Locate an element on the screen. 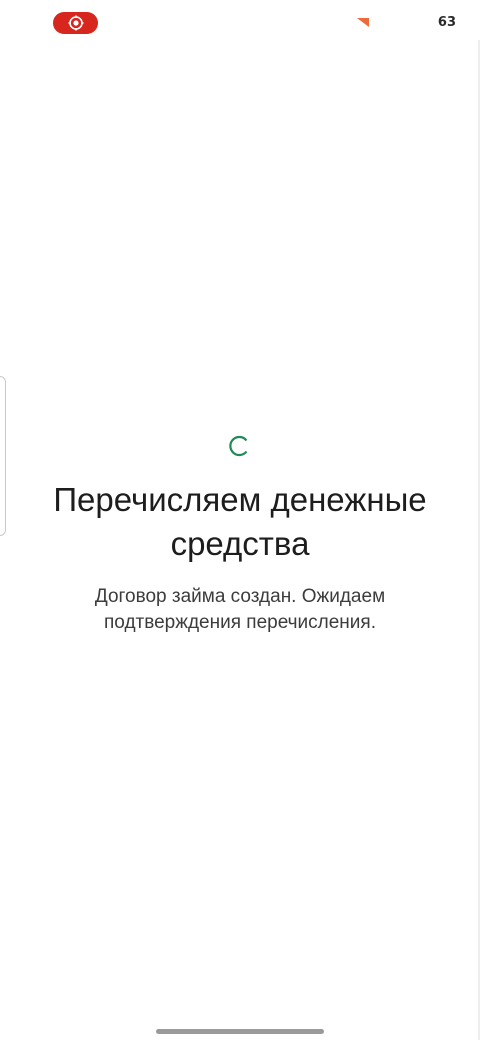  battery-level: 63 is located at coordinates (446, 22).